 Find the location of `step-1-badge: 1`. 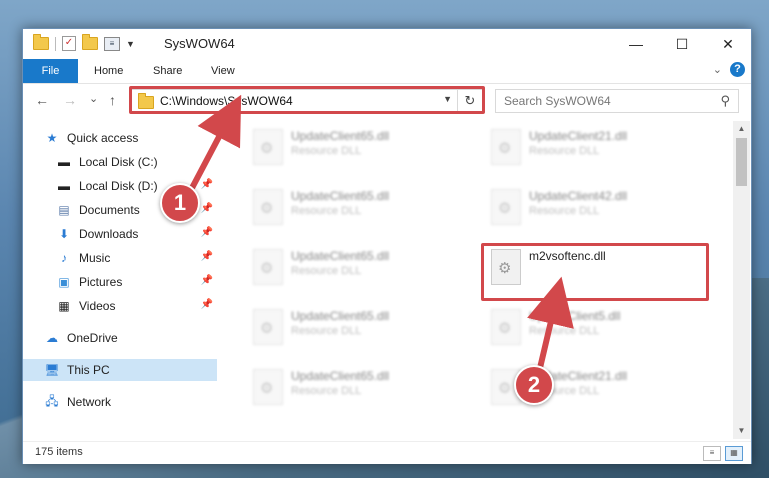

step-1-badge: 1 is located at coordinates (180, 203).